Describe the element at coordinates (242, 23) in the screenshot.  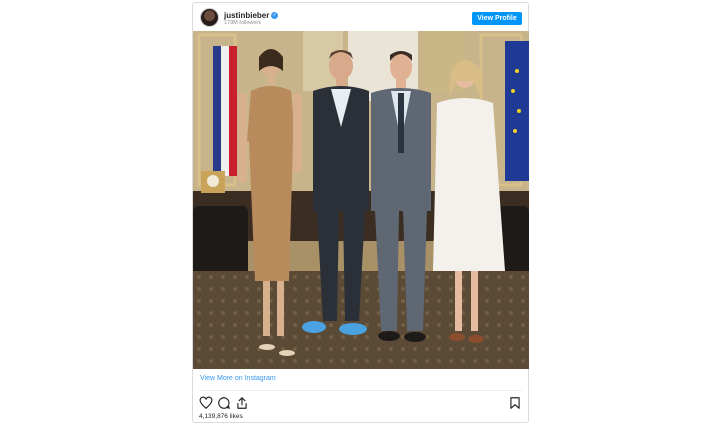
I see `follower-count: 179M followers` at that location.